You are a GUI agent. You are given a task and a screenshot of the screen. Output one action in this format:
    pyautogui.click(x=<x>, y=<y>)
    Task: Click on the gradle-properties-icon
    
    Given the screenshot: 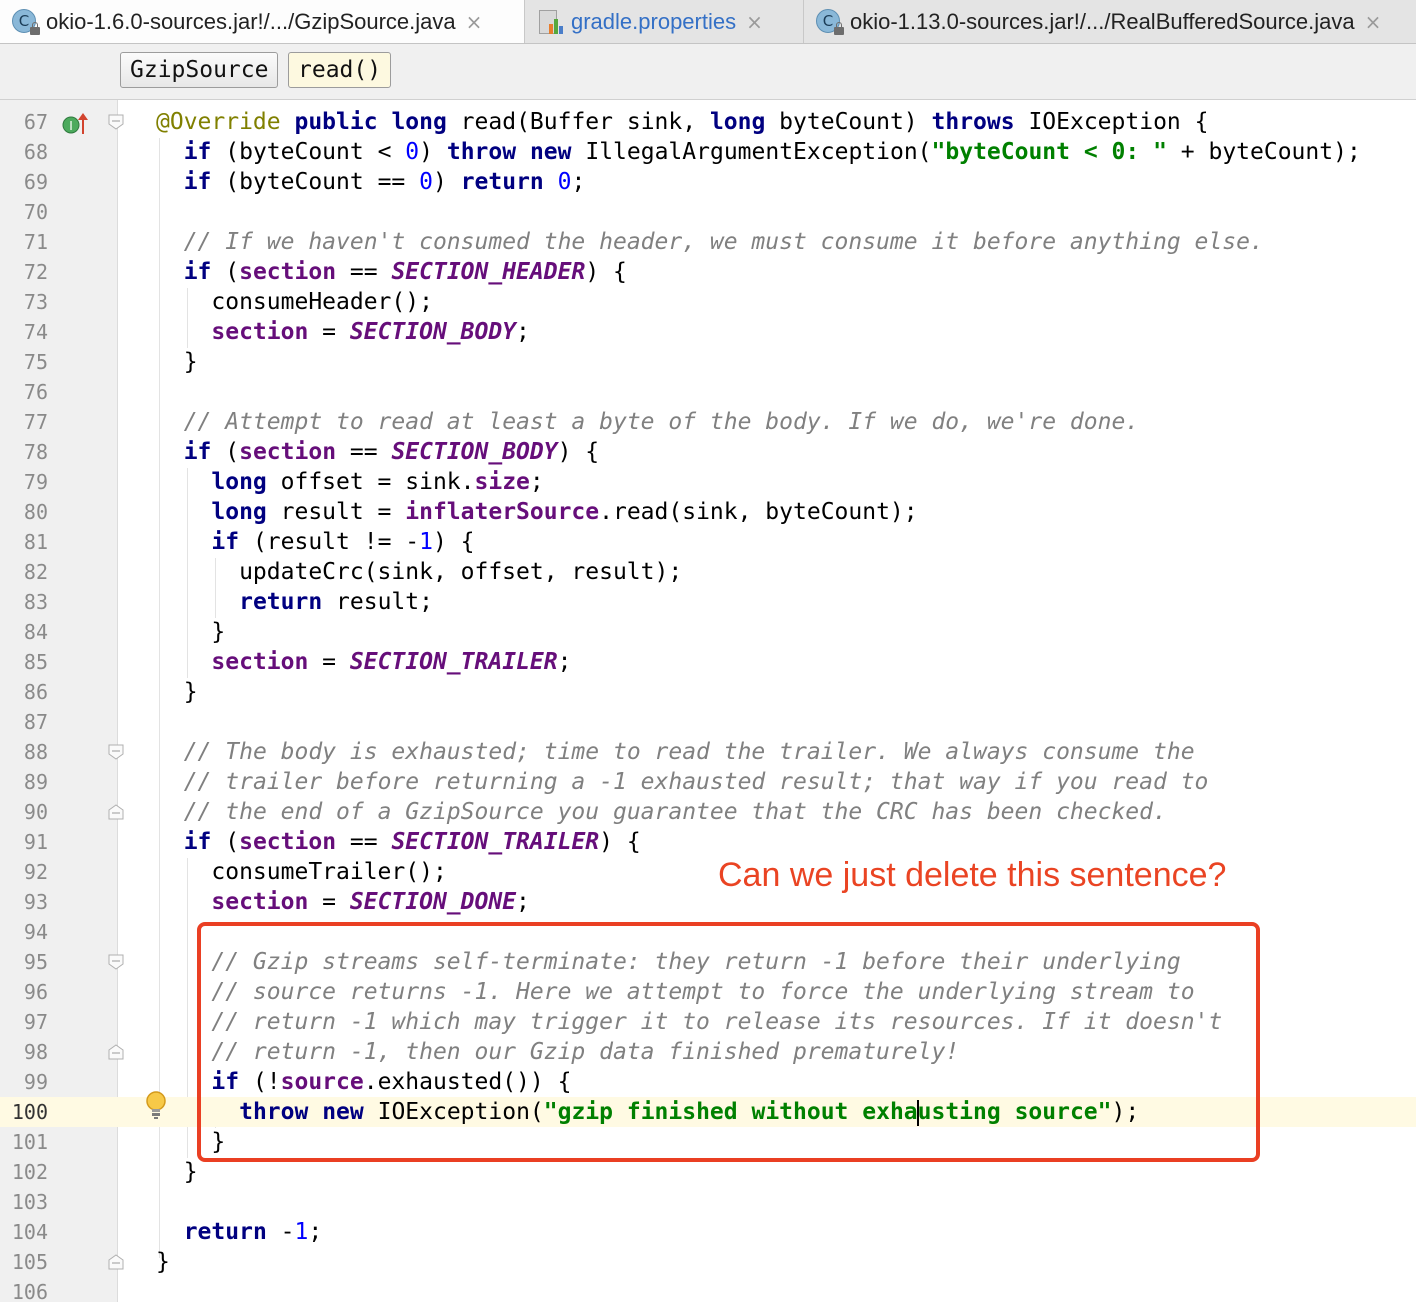 What is the action you would take?
    pyautogui.click(x=550, y=22)
    